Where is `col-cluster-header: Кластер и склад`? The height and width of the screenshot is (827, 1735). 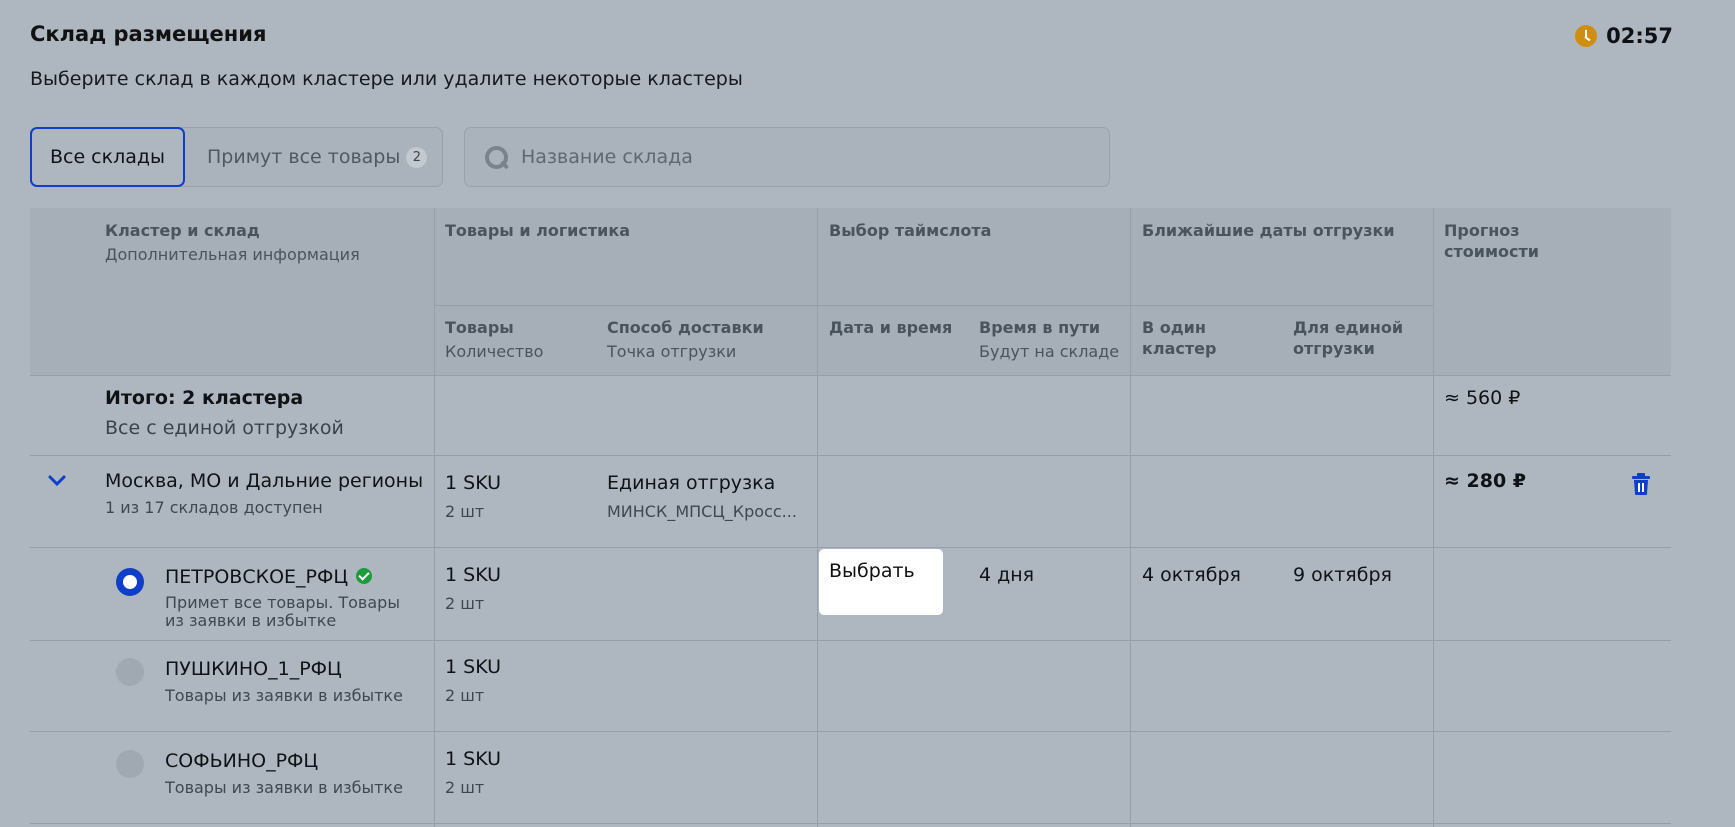
col-cluster-header: Кластер и склад is located at coordinates (182, 230).